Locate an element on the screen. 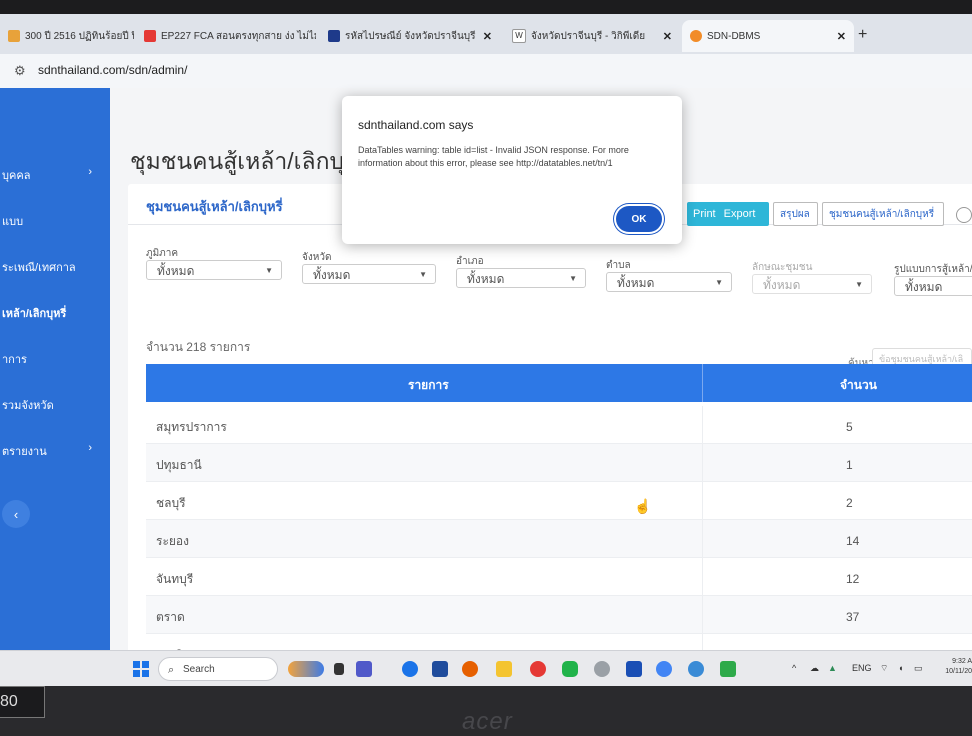 The width and height of the screenshot is (972, 736). sidebar-item-form: แบบ is located at coordinates (55, 221).